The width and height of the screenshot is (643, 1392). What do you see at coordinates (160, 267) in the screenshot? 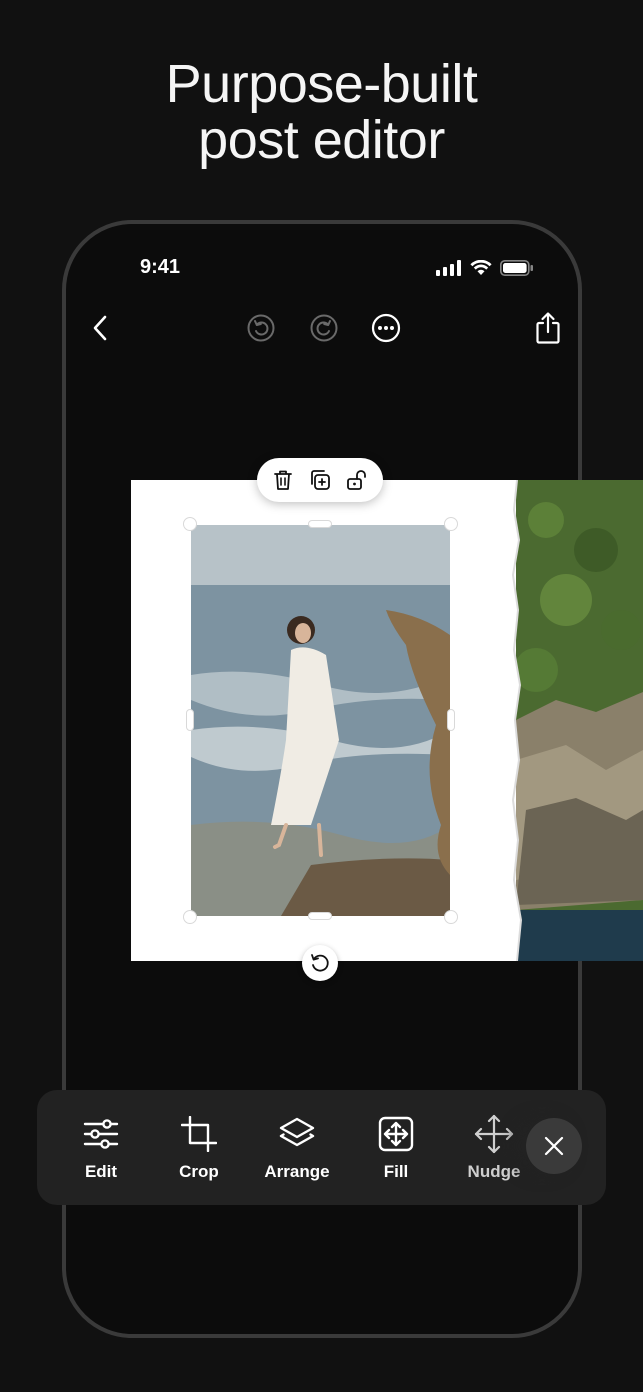
I see `status-time: 9:41` at bounding box center [160, 267].